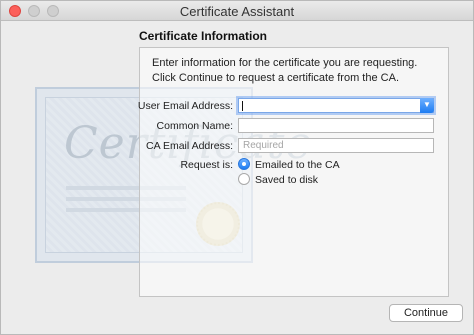 The width and height of the screenshot is (474, 335). I want to click on common-name-field, so click(336, 125).